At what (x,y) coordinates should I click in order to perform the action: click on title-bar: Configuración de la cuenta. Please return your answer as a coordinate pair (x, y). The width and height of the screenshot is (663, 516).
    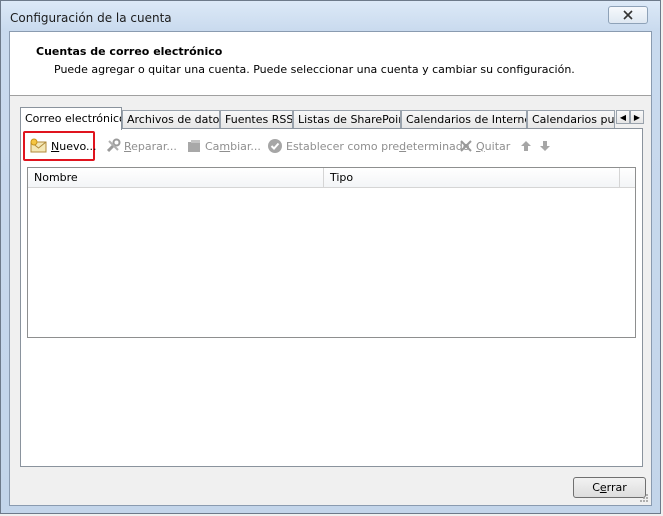
    Looking at the image, I should click on (330, 16).